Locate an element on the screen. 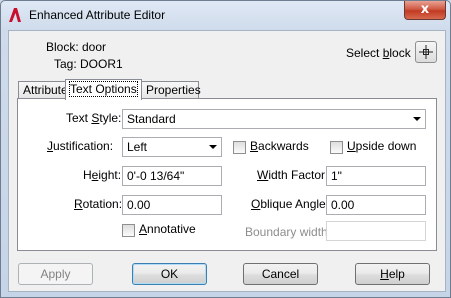 The image size is (451, 298). close-icon: x is located at coordinates (425, 9).